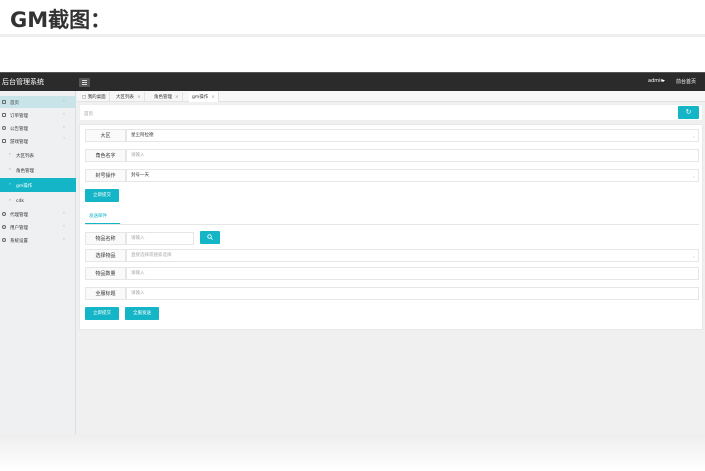 Image resolution: width=705 pixels, height=471 pixels. I want to click on submit-mail-button: 立即提交, so click(102, 313).